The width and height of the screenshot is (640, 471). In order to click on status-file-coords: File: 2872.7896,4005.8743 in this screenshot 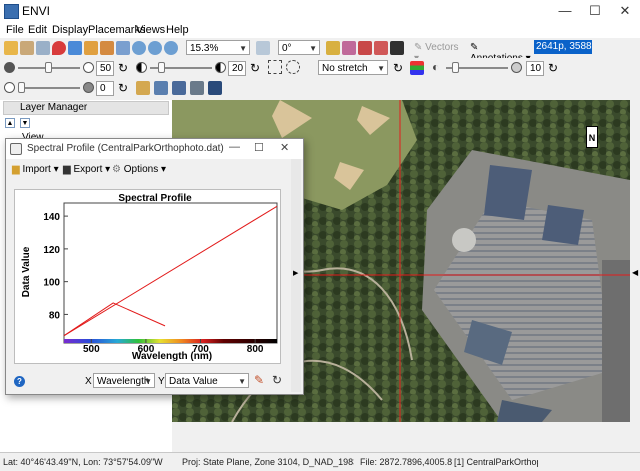, I will do `click(406, 462)`.